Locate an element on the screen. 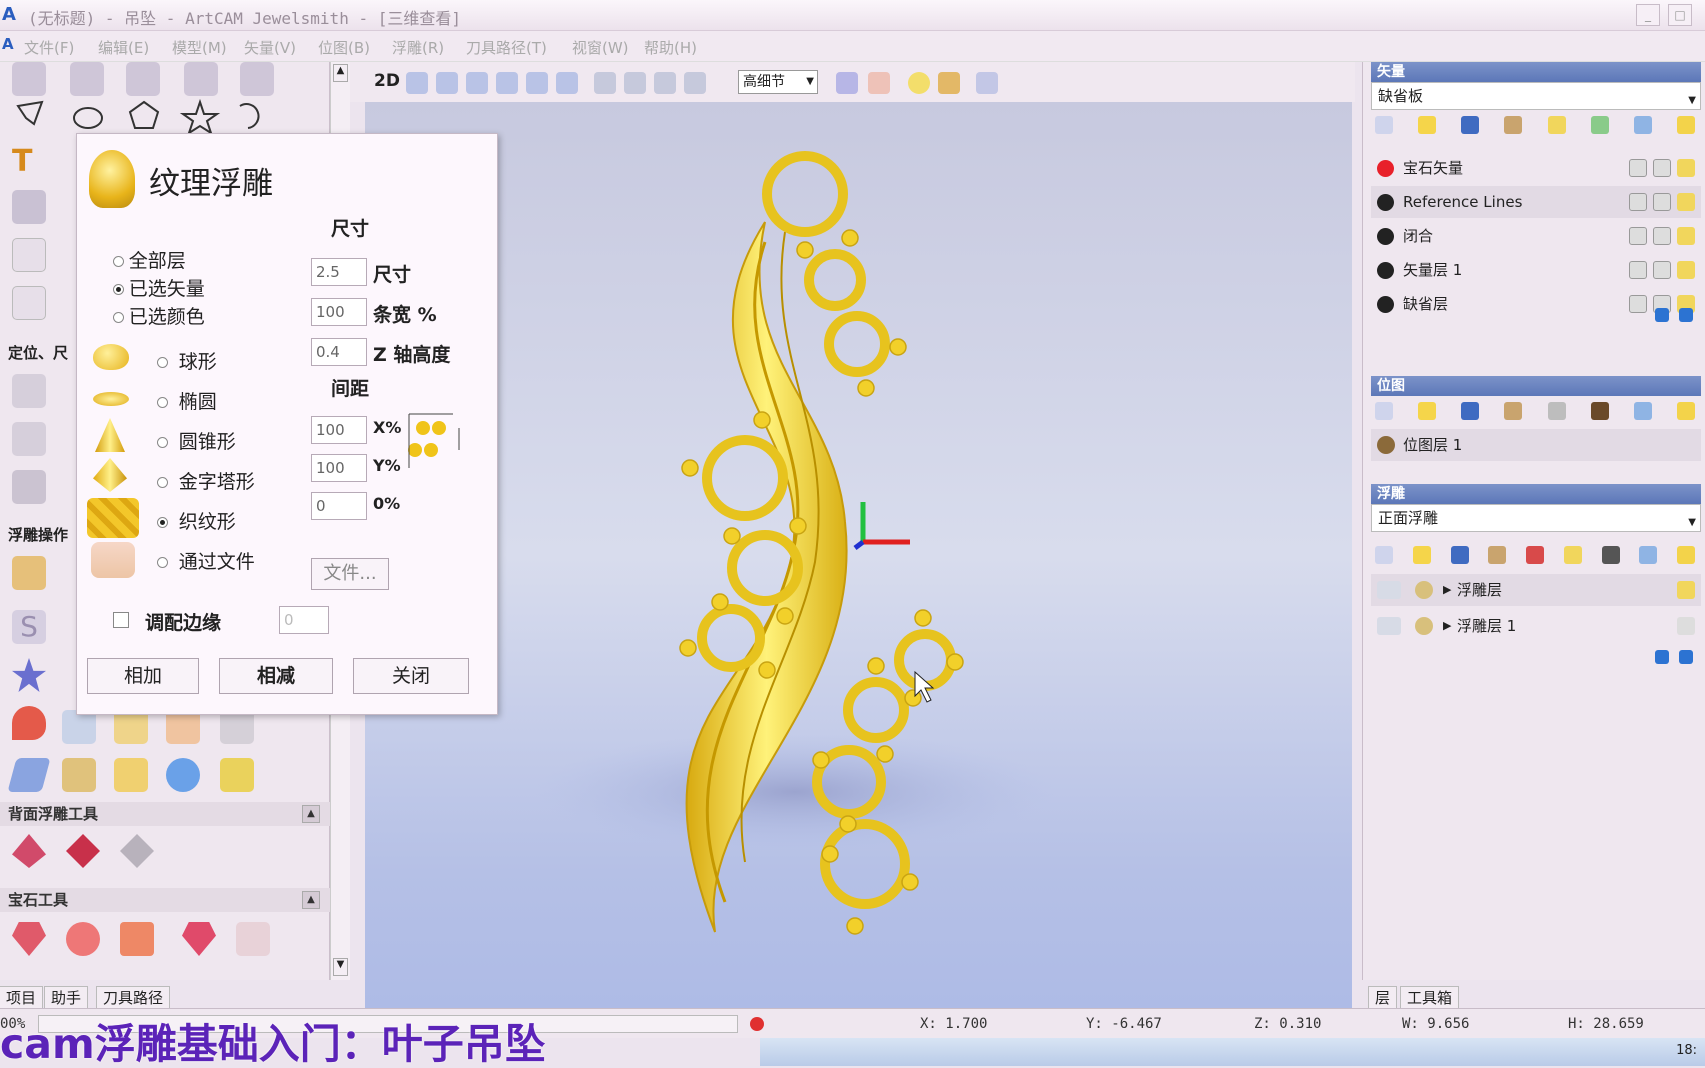 The width and height of the screenshot is (1705, 1068). scope-selected-colors: 已选颜色 is located at coordinates (159, 315).